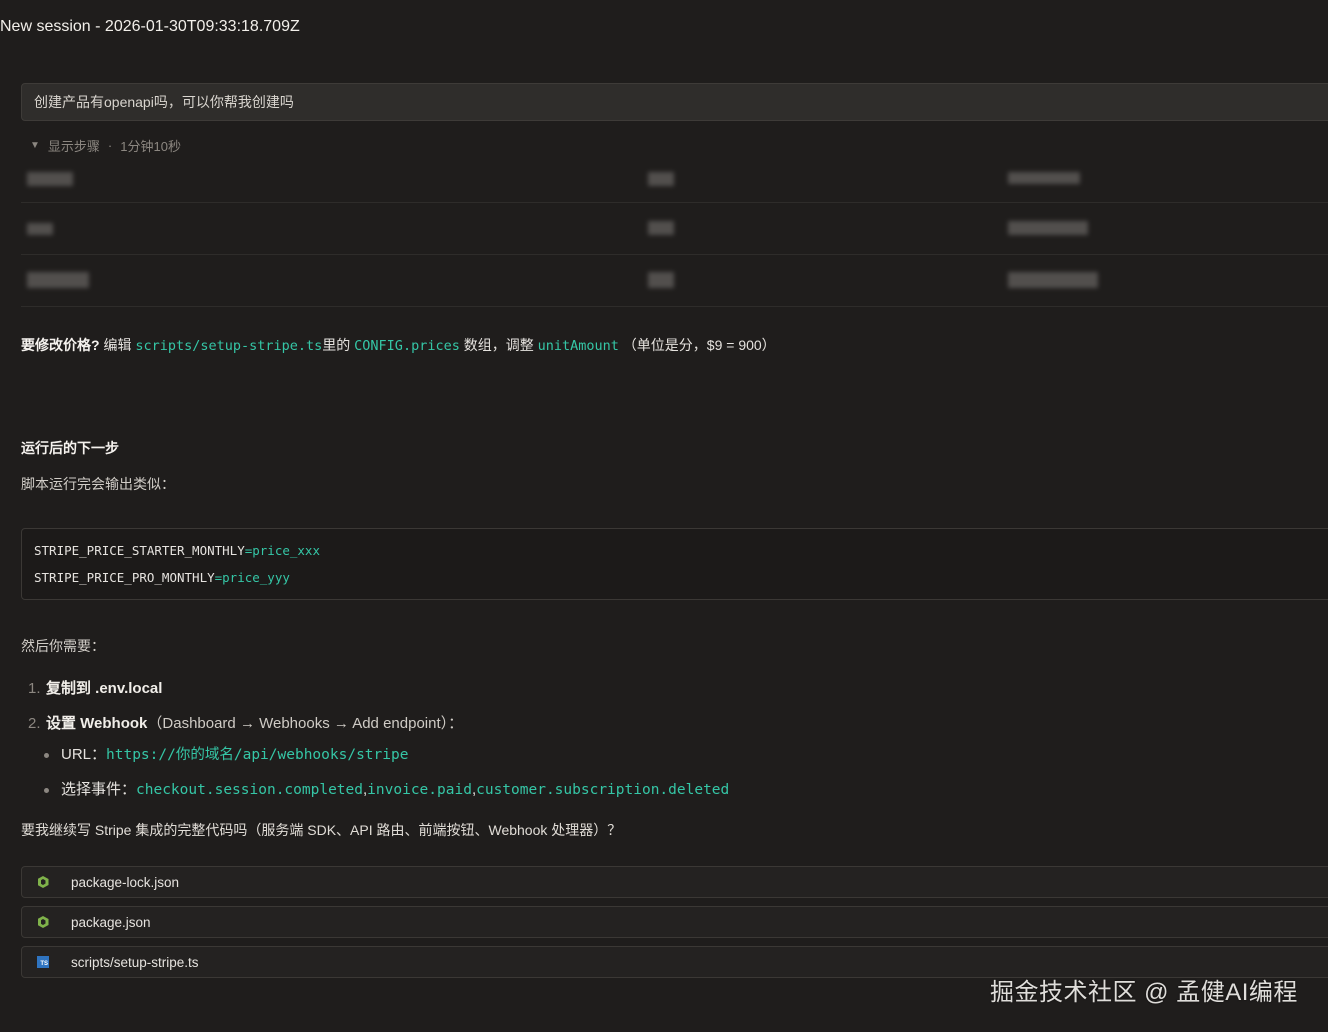  Describe the element at coordinates (336, 345) in the screenshot. I see `price-note-text: 里的` at that location.